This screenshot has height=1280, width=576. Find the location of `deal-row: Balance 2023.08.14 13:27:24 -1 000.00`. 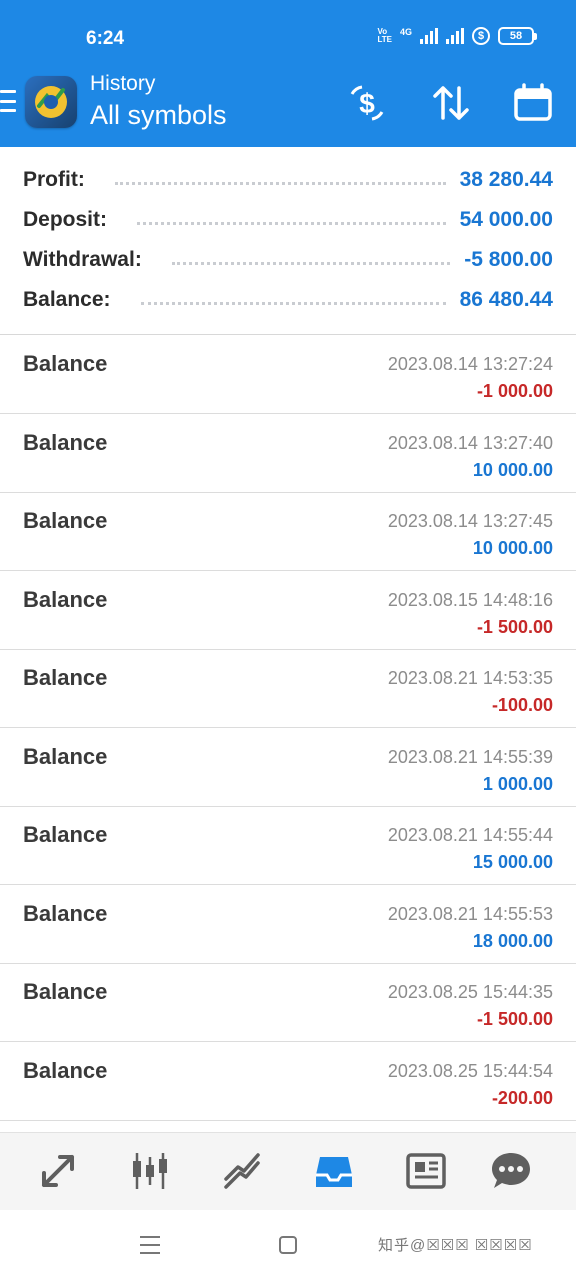

deal-row: Balance 2023.08.14 13:27:24 -1 000.00 is located at coordinates (288, 375).